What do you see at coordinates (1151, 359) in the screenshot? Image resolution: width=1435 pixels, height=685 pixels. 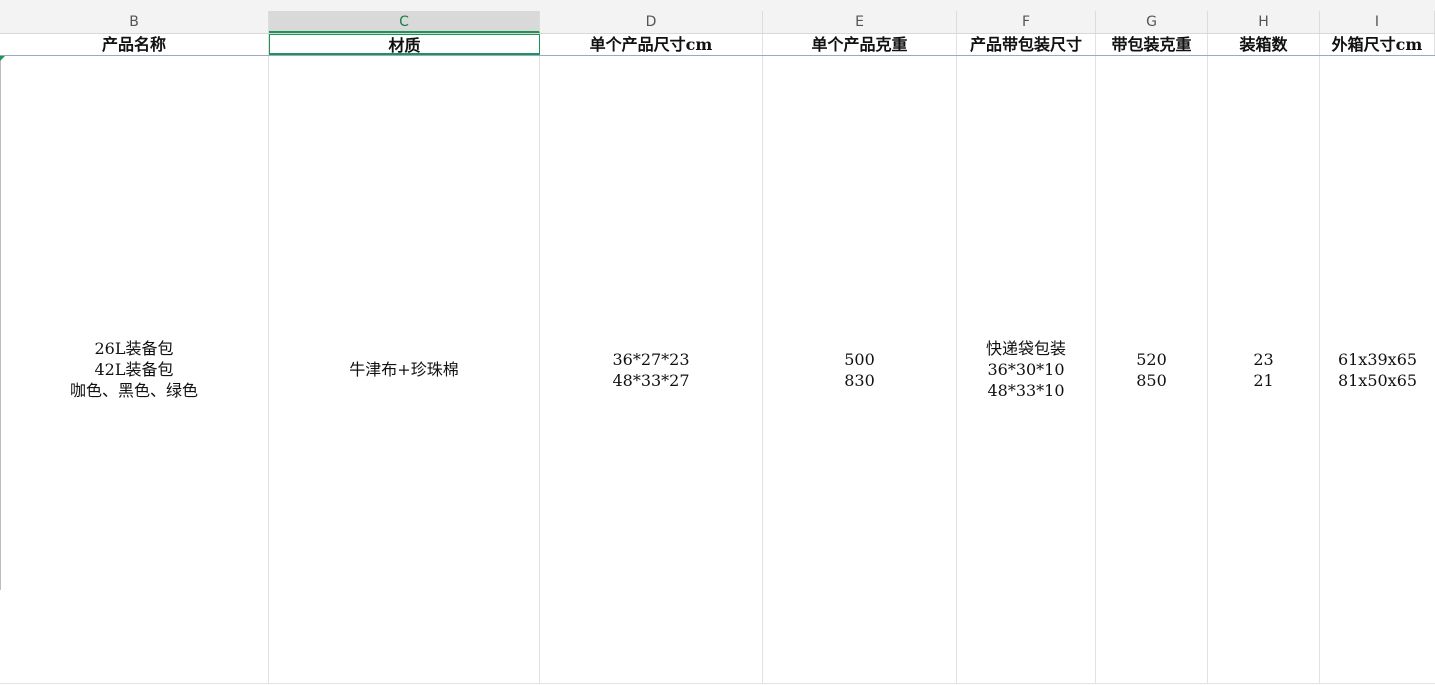 I see `cell-line: 520` at bounding box center [1151, 359].